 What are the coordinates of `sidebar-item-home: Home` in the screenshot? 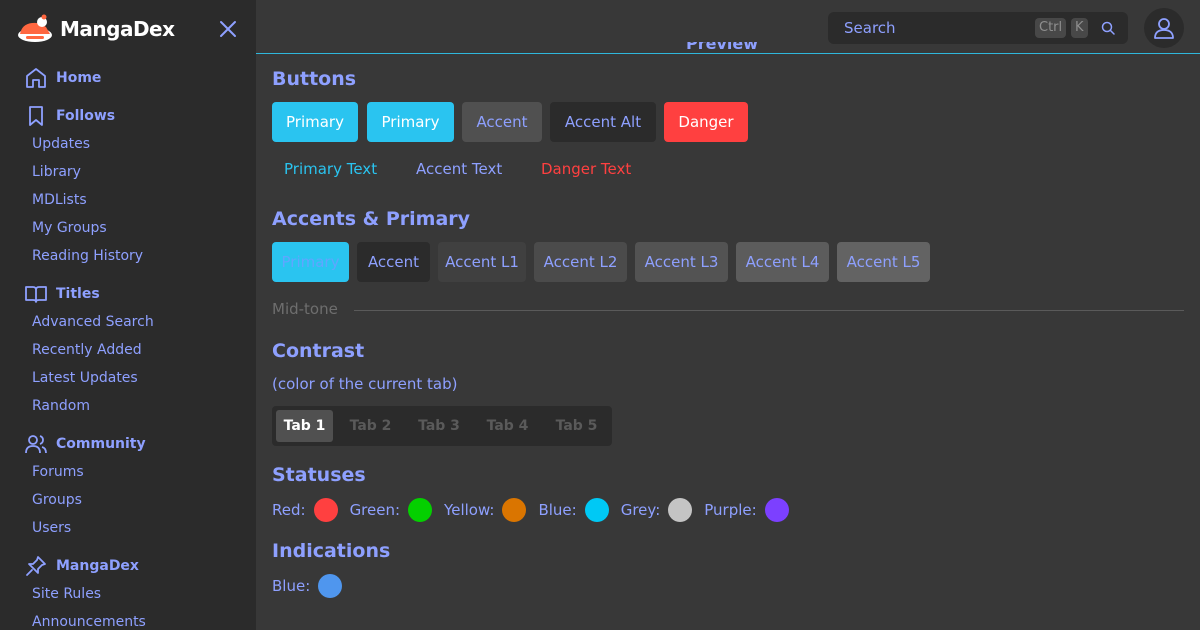 It's located at (128, 78).